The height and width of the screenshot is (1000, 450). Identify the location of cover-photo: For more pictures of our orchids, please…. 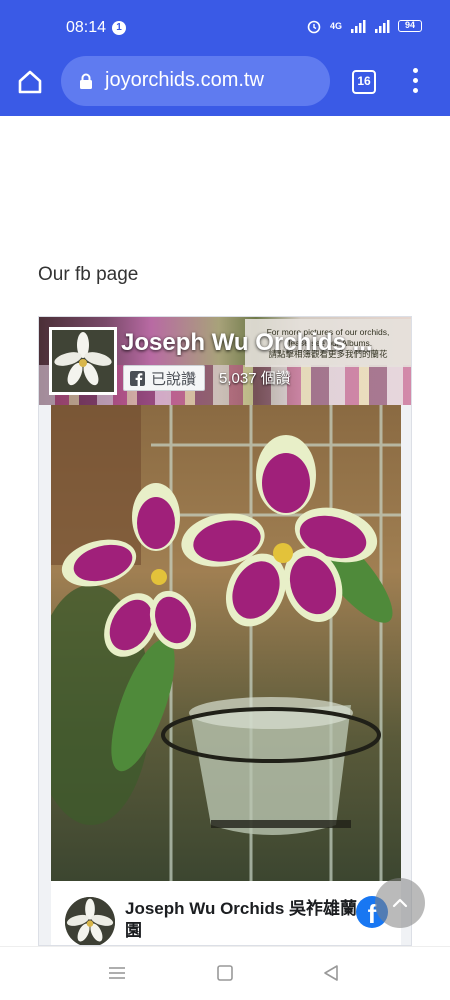
(225, 361).